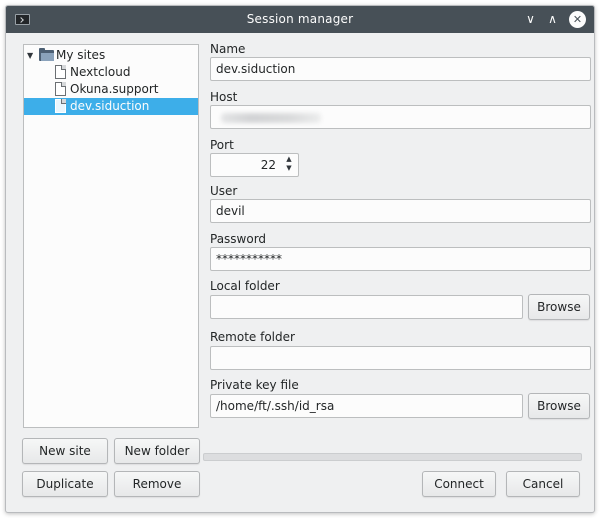 This screenshot has height=518, width=600. Describe the element at coordinates (366, 406) in the screenshot. I see `private-key-input: /home/ft/.ssh/id_rsa` at that location.